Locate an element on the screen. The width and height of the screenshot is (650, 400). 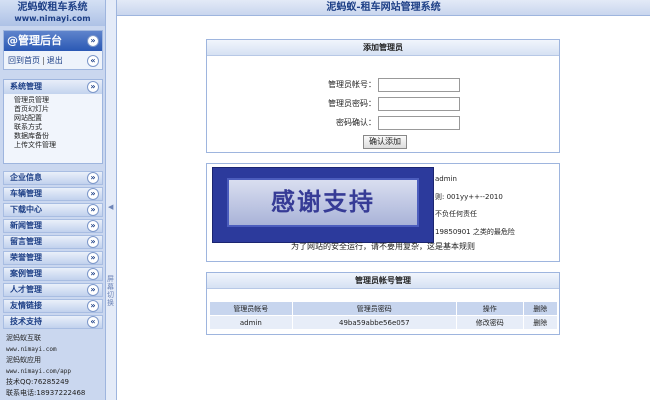
thanks-text: 感谢支持 is located at coordinates (323, 202).